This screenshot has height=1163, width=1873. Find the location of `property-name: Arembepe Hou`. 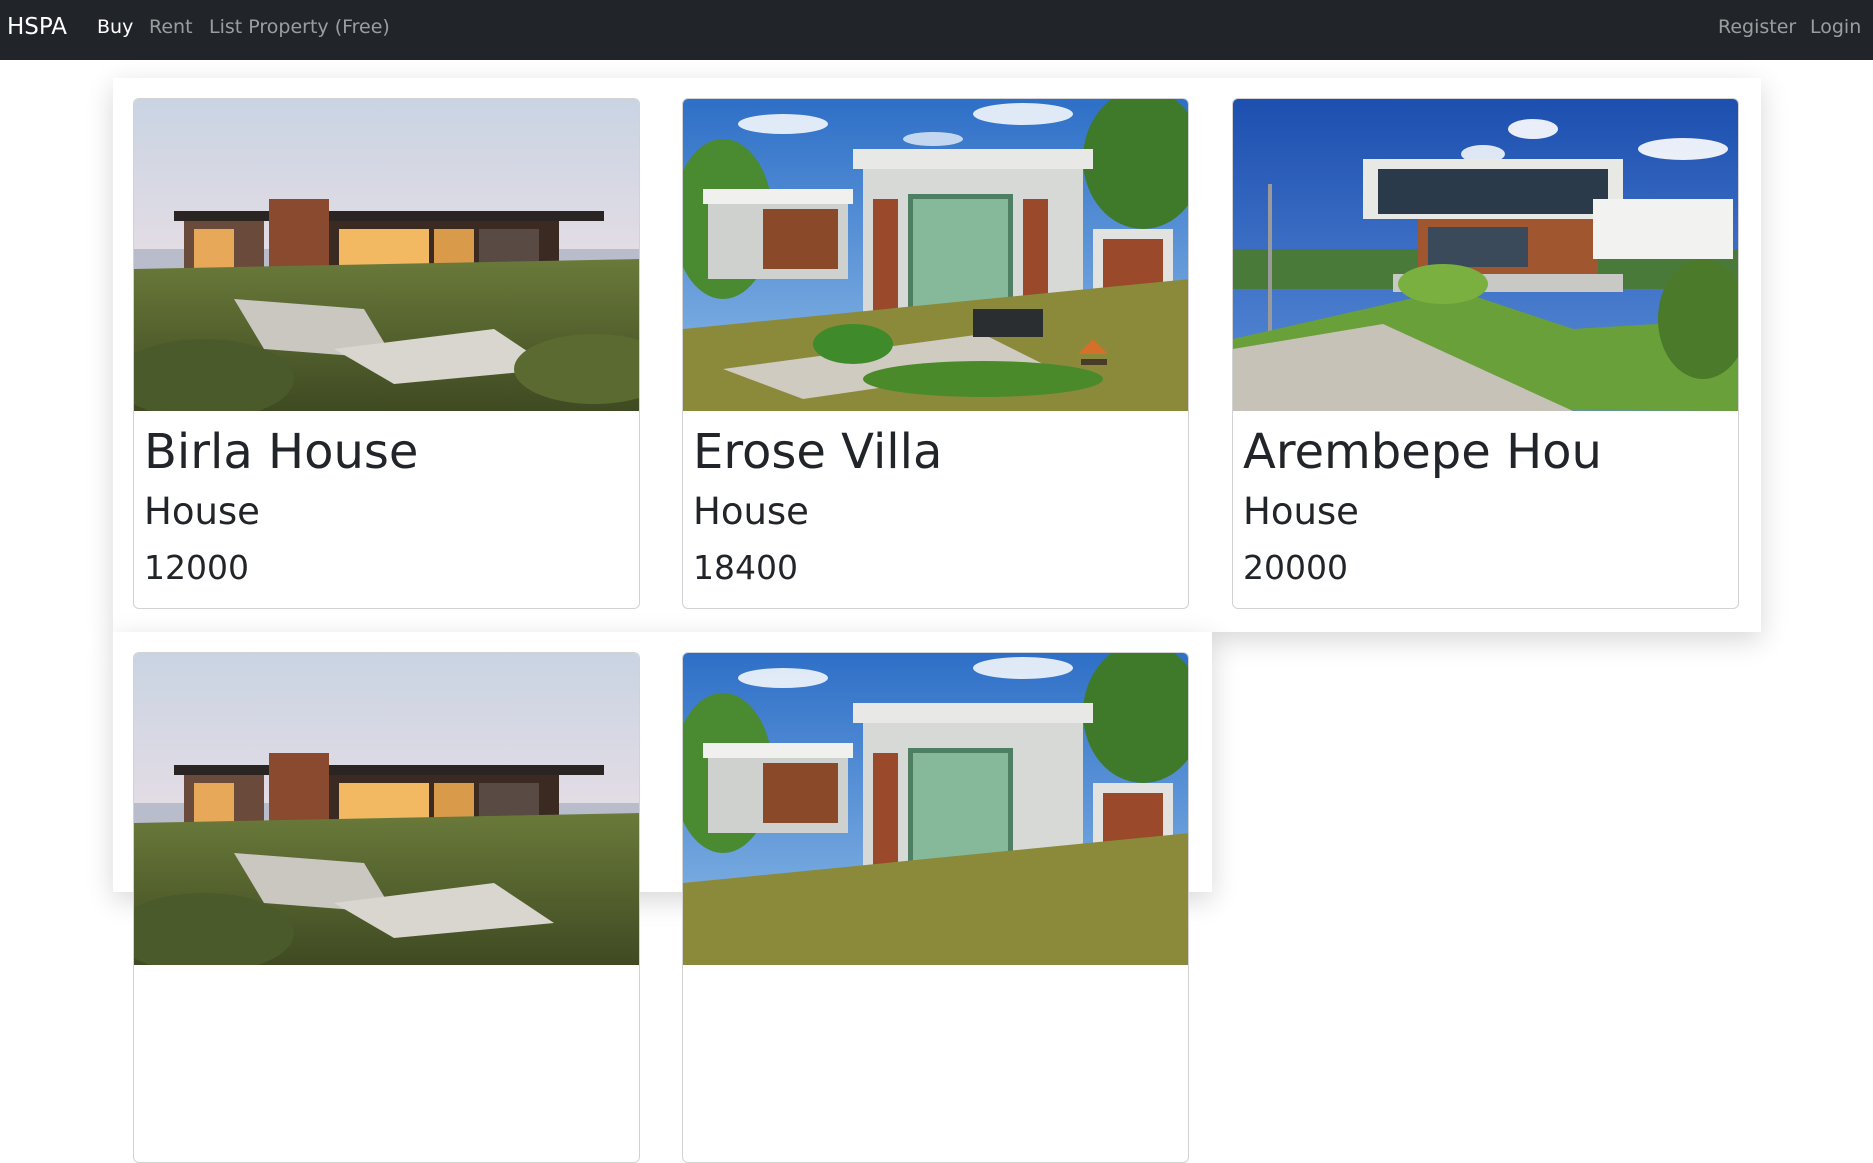

property-name: Arembepe Hou is located at coordinates (1422, 452).